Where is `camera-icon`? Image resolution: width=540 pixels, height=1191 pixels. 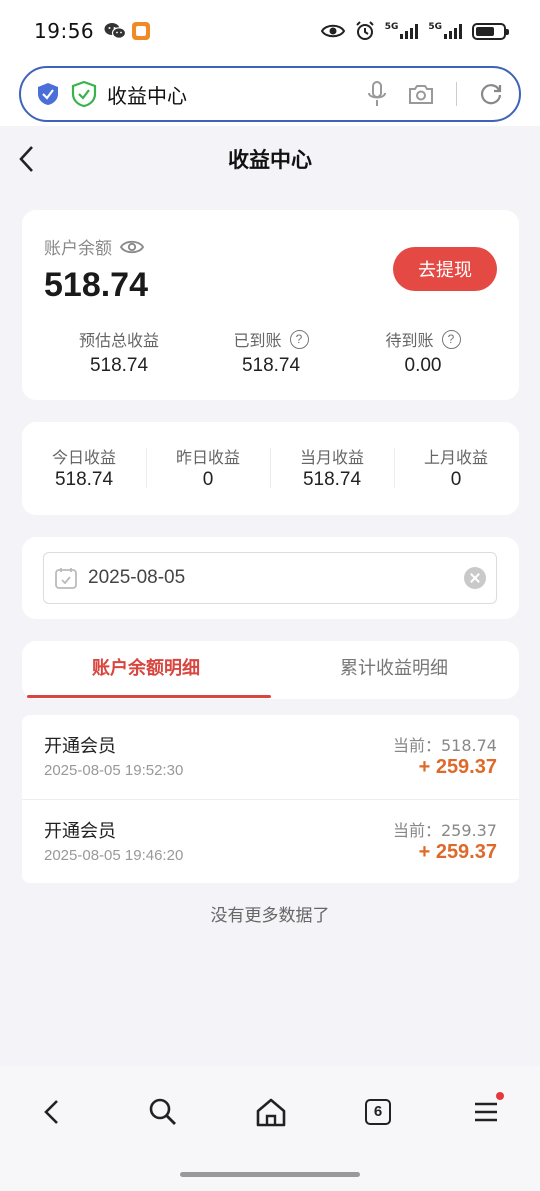
camera-icon is located at coordinates (421, 94).